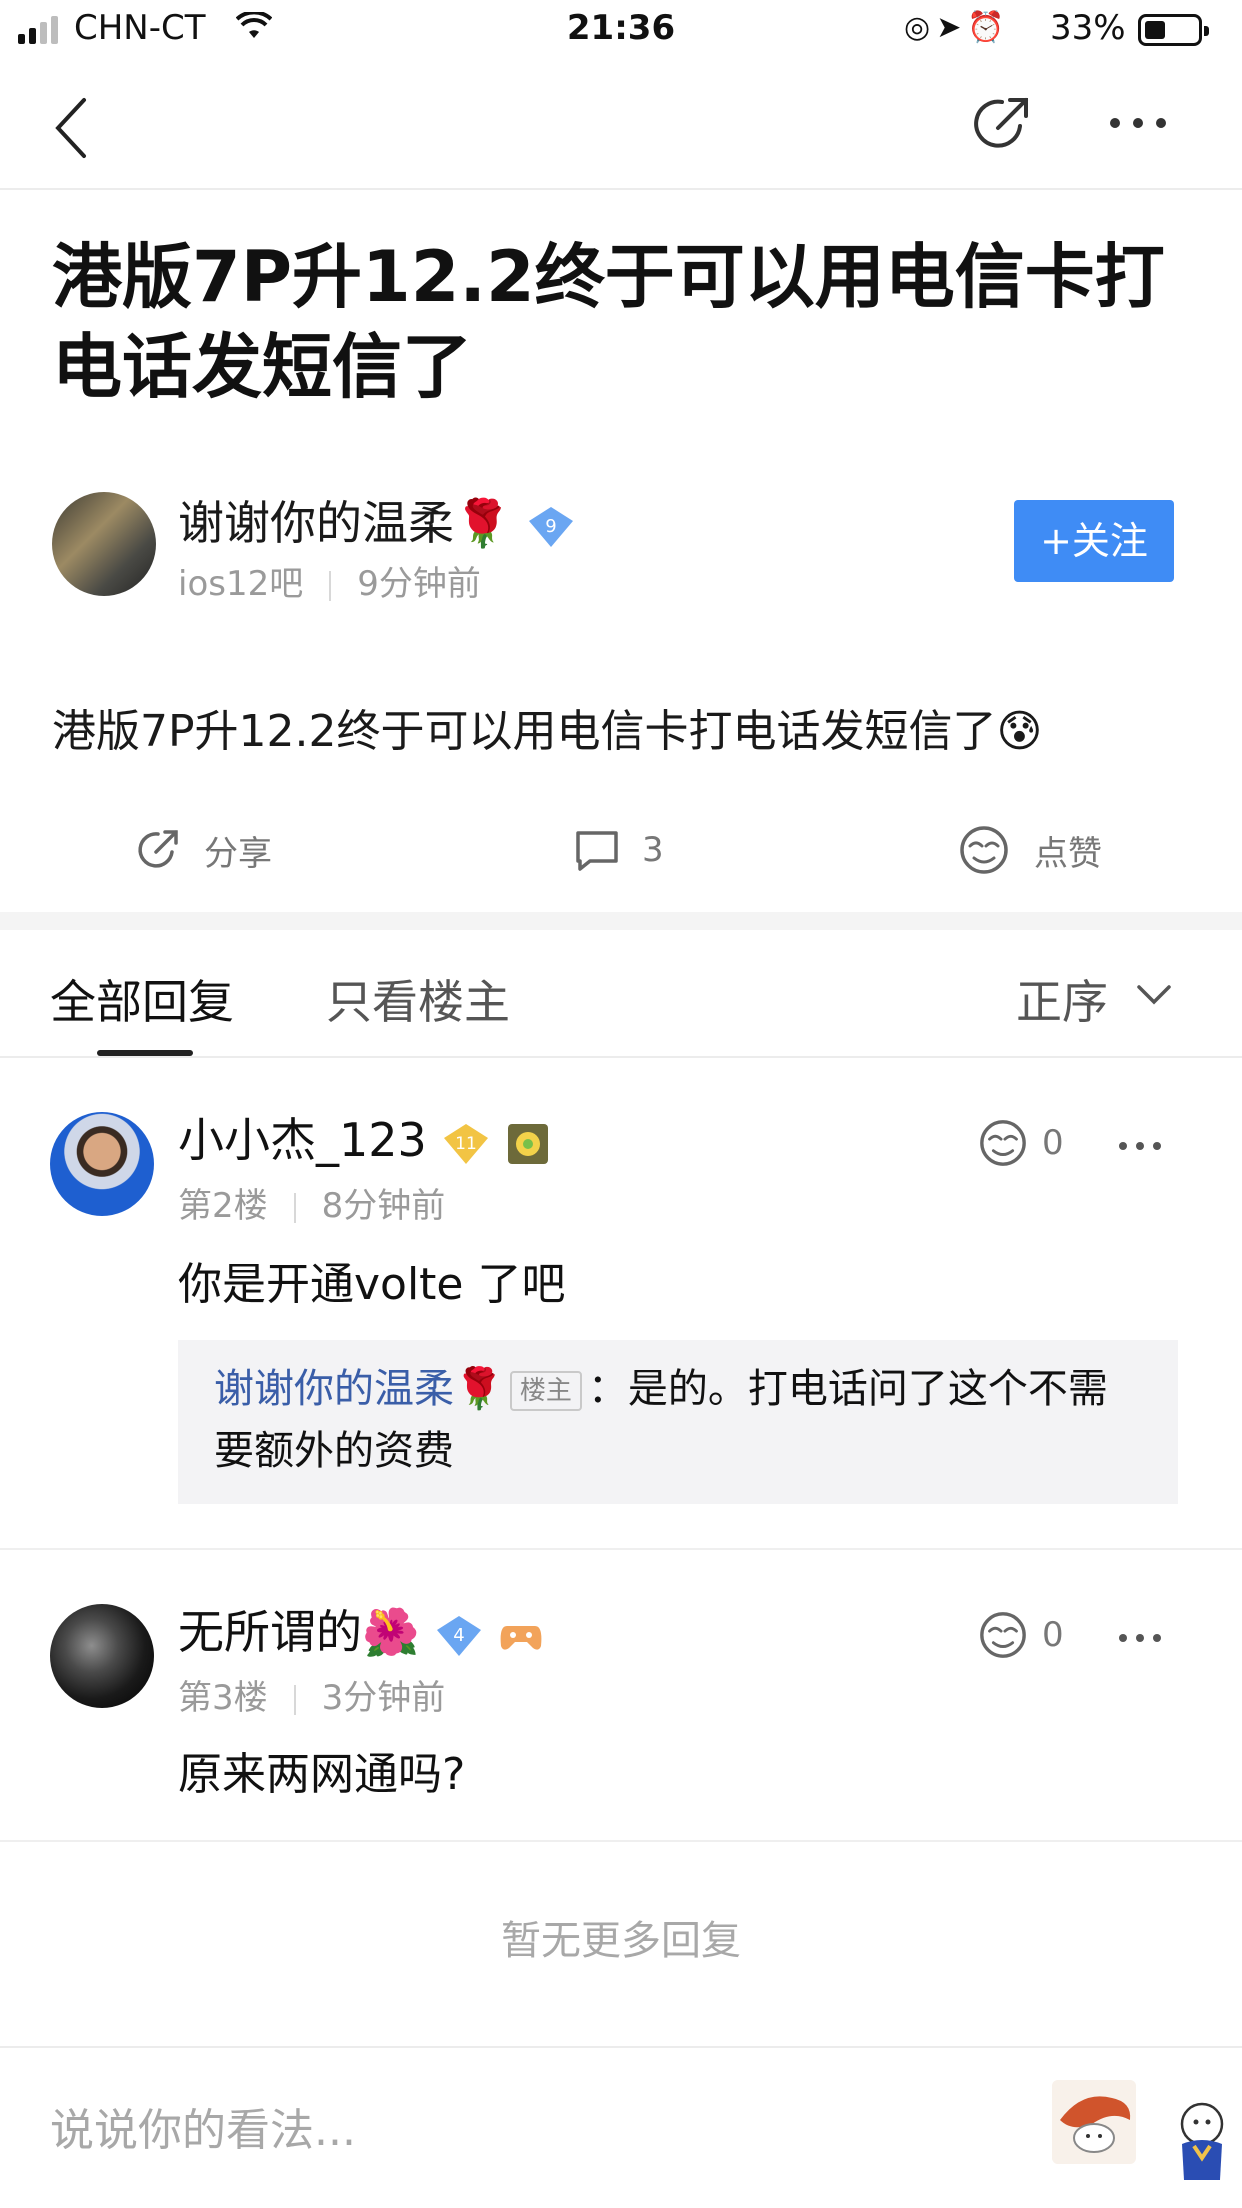 The width and height of the screenshot is (1242, 2208). What do you see at coordinates (238, 853) in the screenshot?
I see `share-label: 分享` at bounding box center [238, 853].